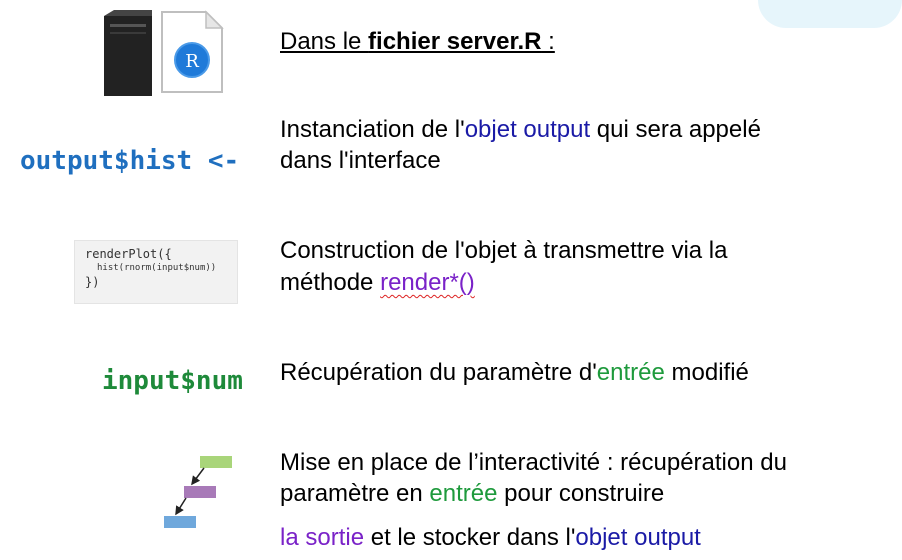 This screenshot has width=902, height=560. Describe the element at coordinates (830, 14) in the screenshot. I see `decorative-shape` at that location.